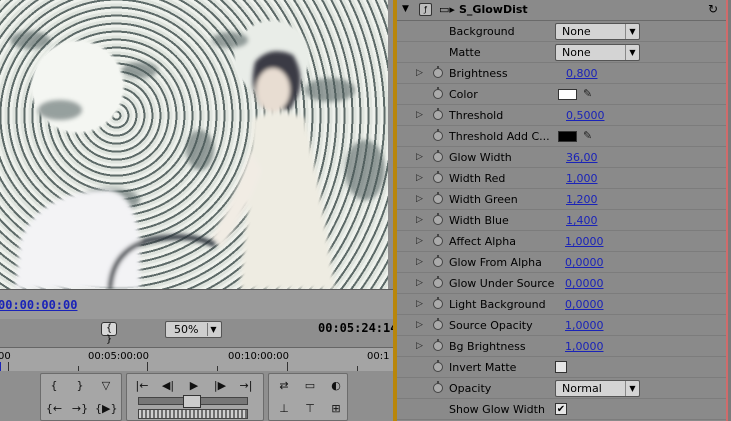 This screenshot has height=421, width=731. I want to click on opacity-dropdown: Normal ▼, so click(597, 388).